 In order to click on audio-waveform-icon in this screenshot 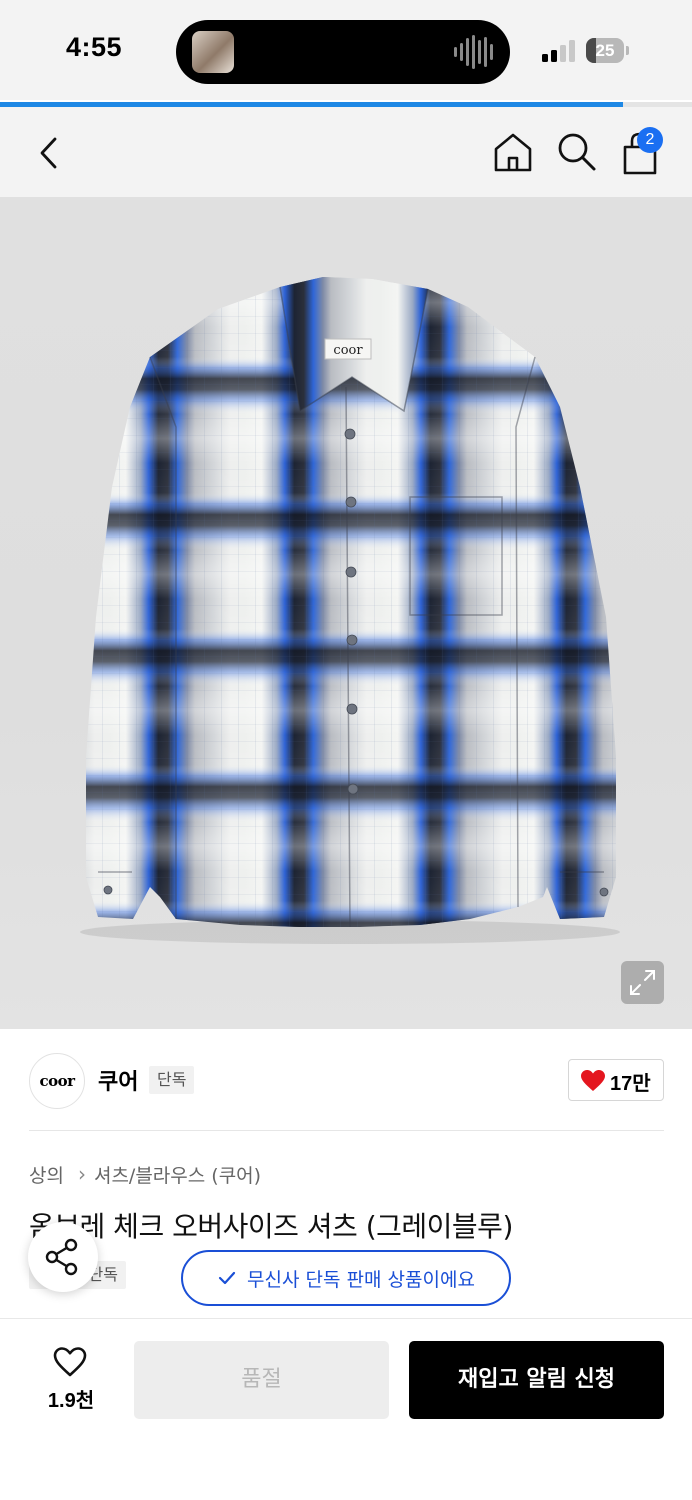, I will do `click(474, 52)`.